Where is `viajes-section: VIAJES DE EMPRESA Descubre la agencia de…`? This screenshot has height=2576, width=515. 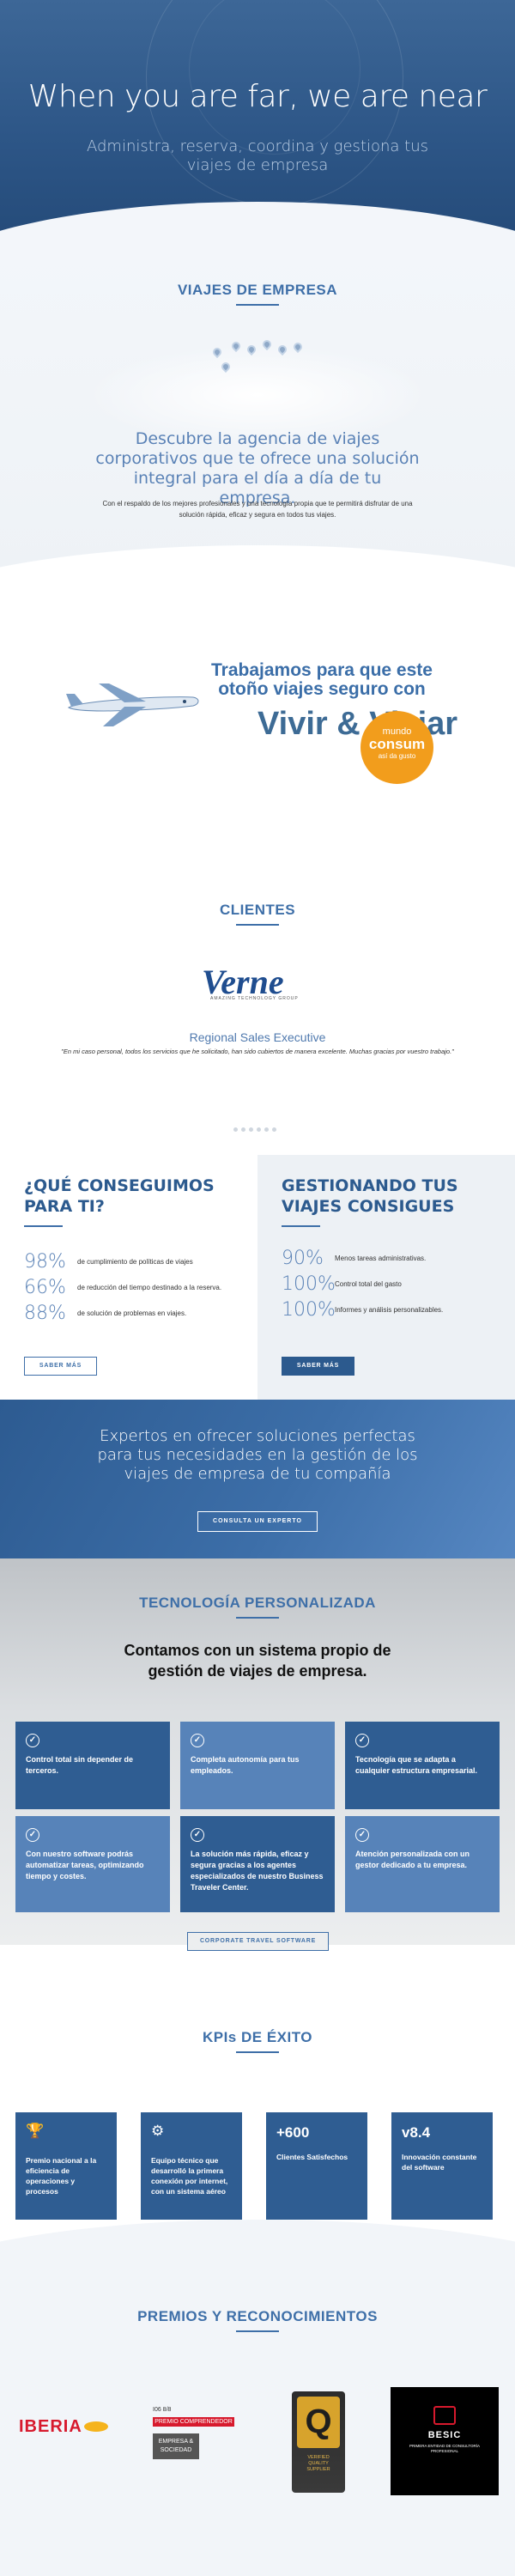
viajes-section: VIAJES DE EMPRESA Descubre la agencia de… is located at coordinates (257, 420).